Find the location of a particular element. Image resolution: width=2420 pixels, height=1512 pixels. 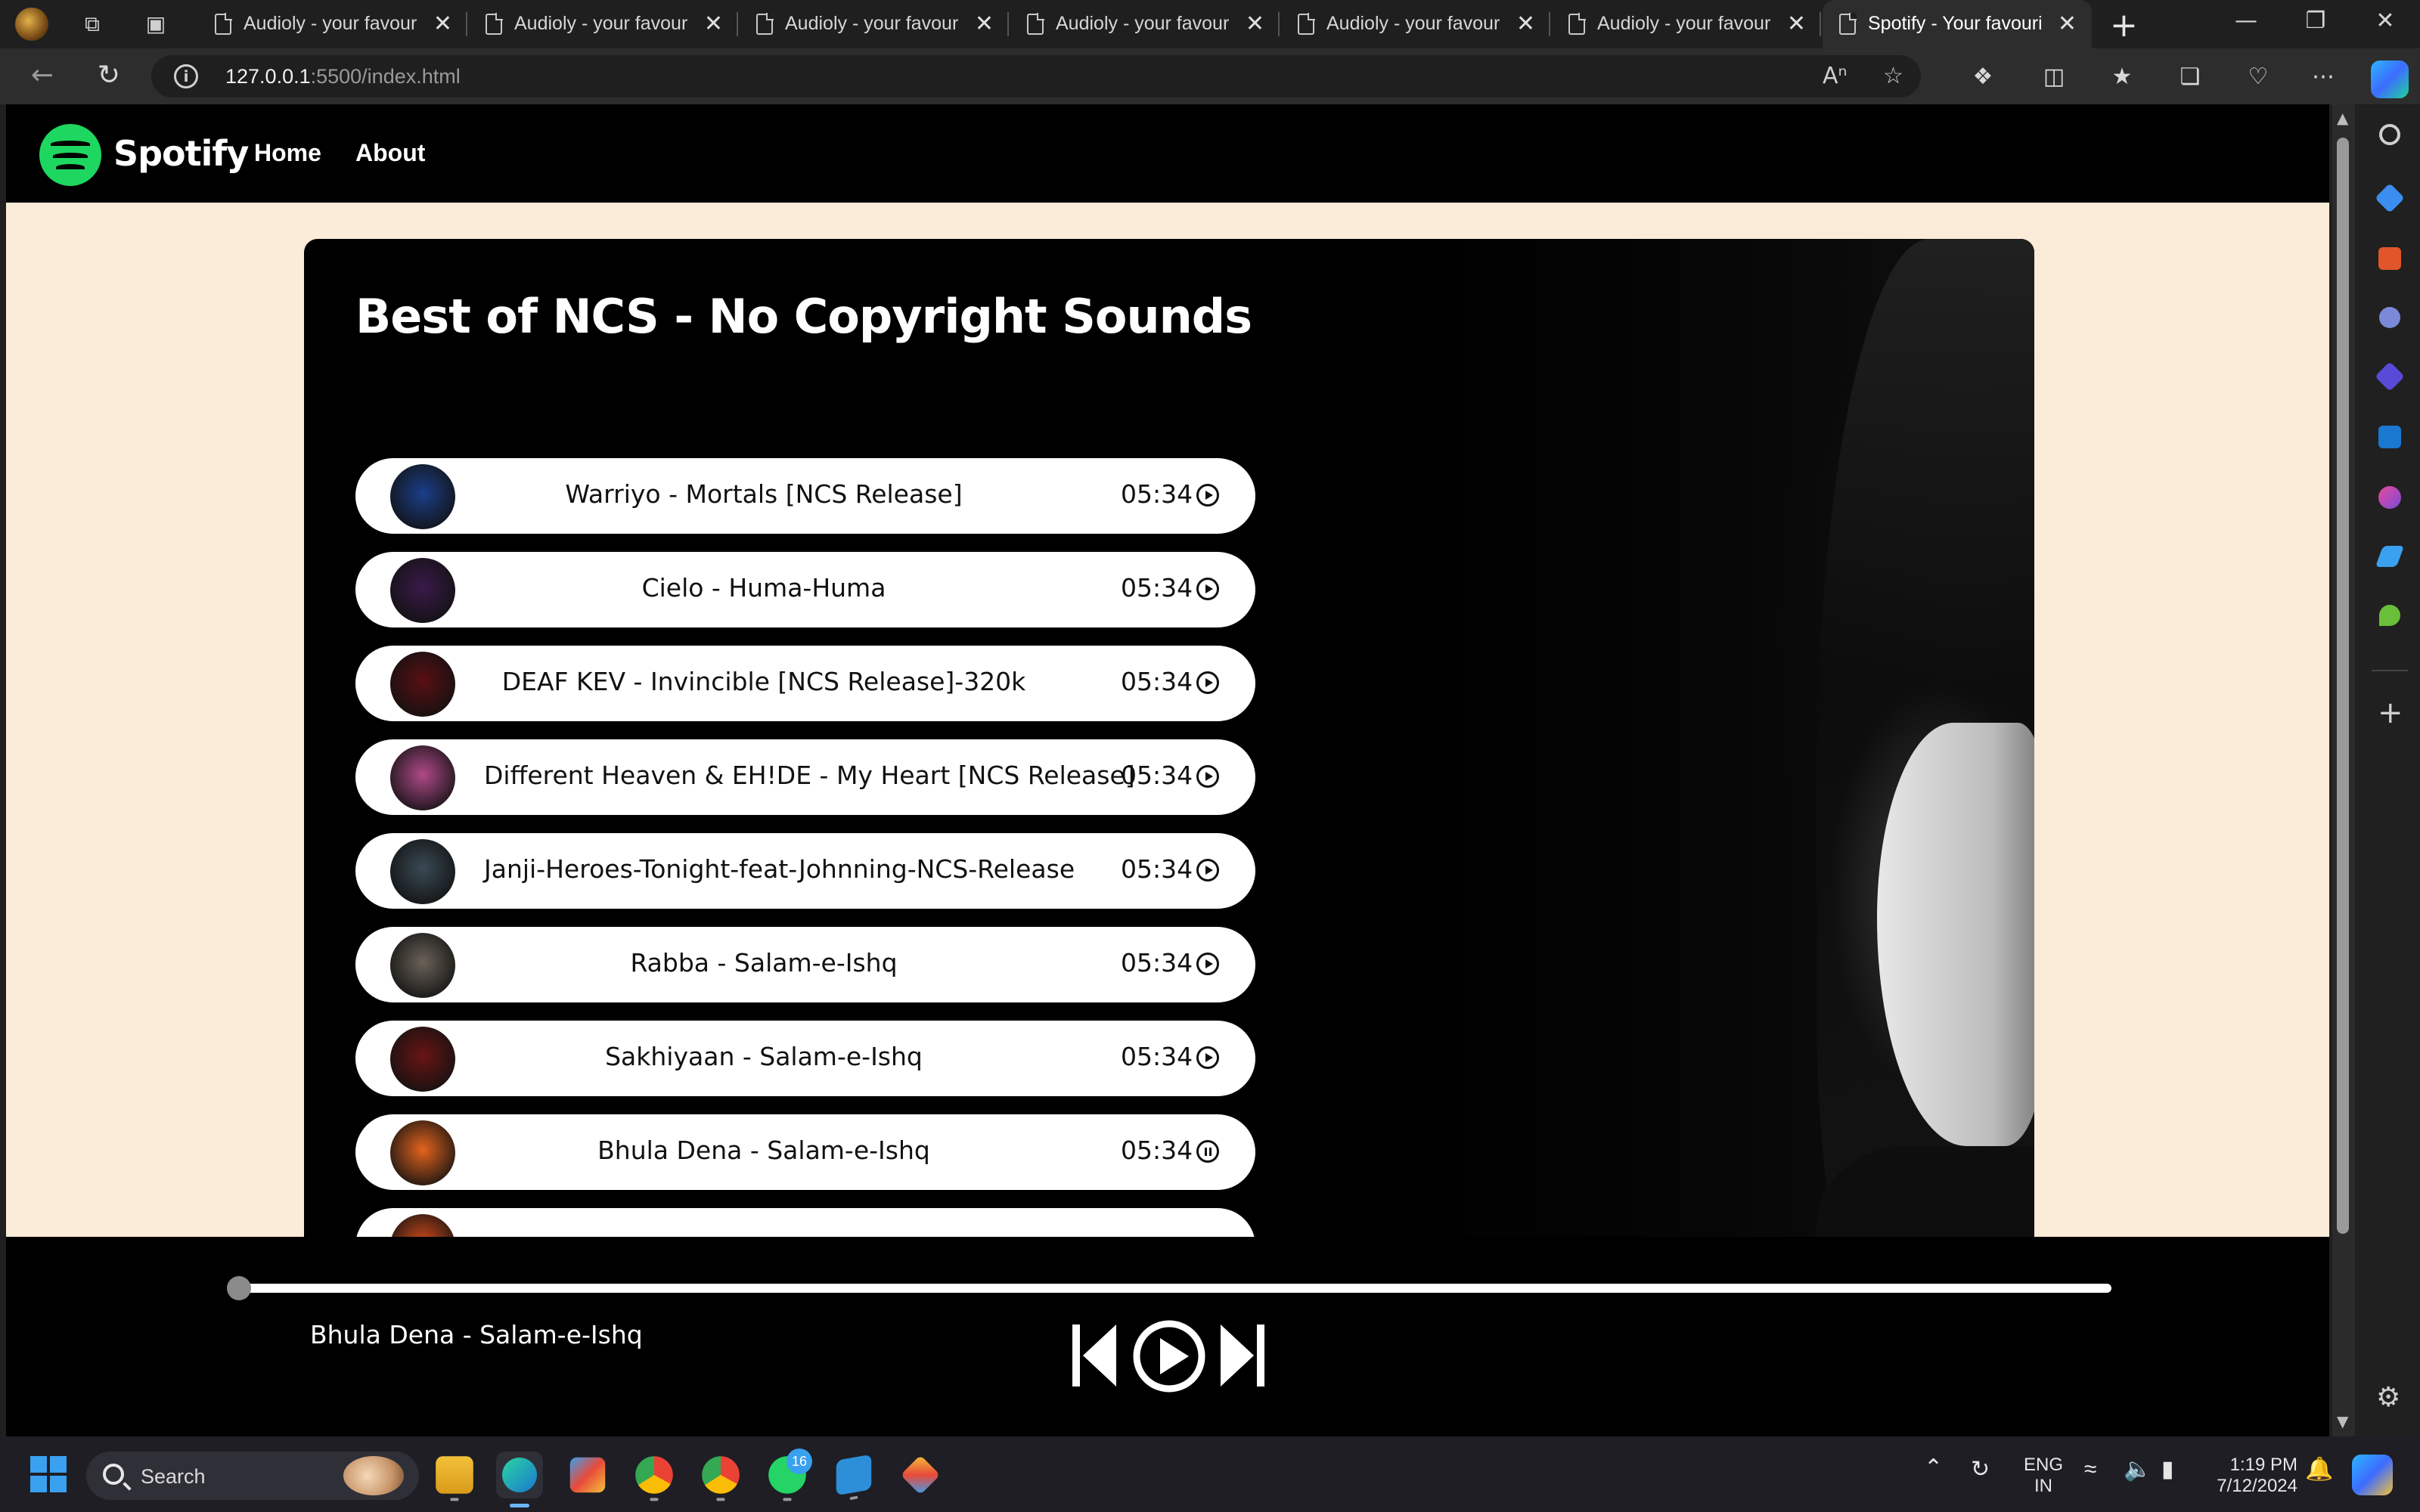

page-scrollbar: ▲ ▼ is located at coordinates (2343, 770).